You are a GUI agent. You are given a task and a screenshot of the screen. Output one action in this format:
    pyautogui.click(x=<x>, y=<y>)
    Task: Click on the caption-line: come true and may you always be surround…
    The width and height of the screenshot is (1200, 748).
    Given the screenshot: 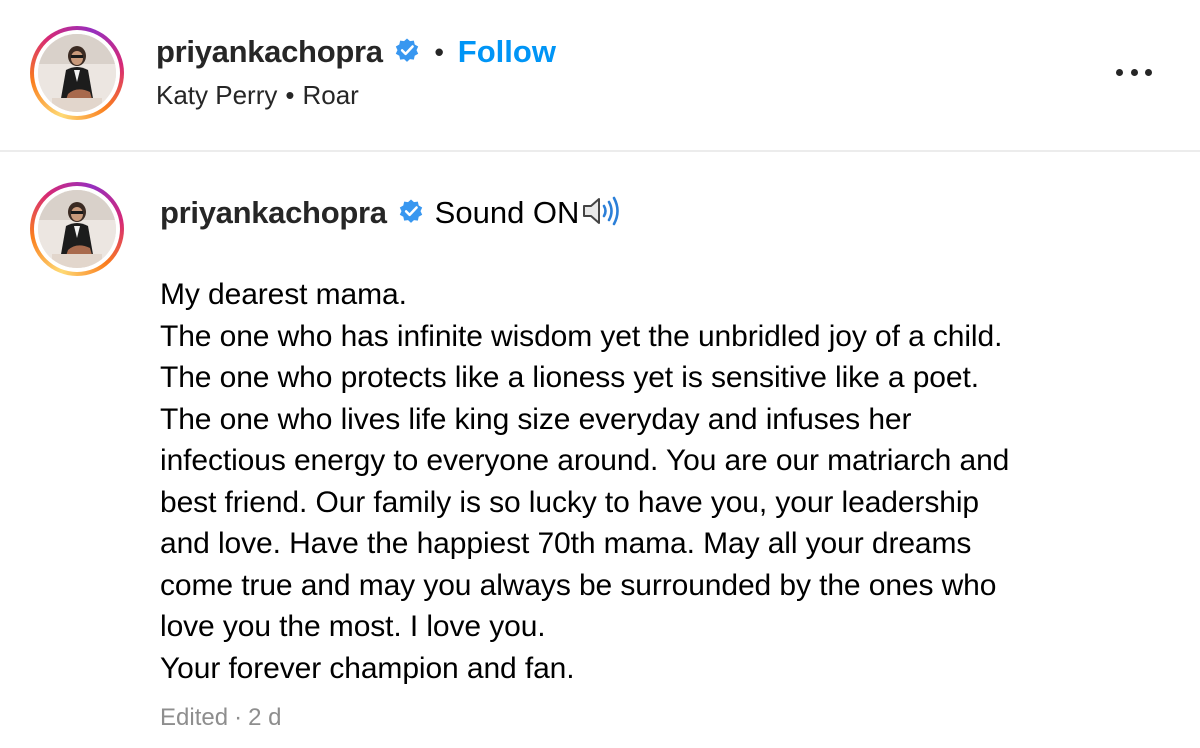 What is the action you would take?
    pyautogui.click(x=578, y=585)
    